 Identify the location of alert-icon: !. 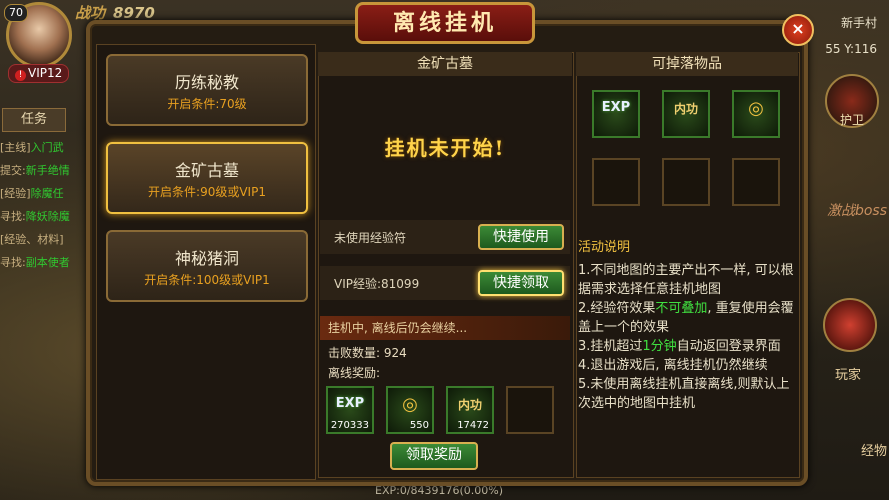
(20, 75).